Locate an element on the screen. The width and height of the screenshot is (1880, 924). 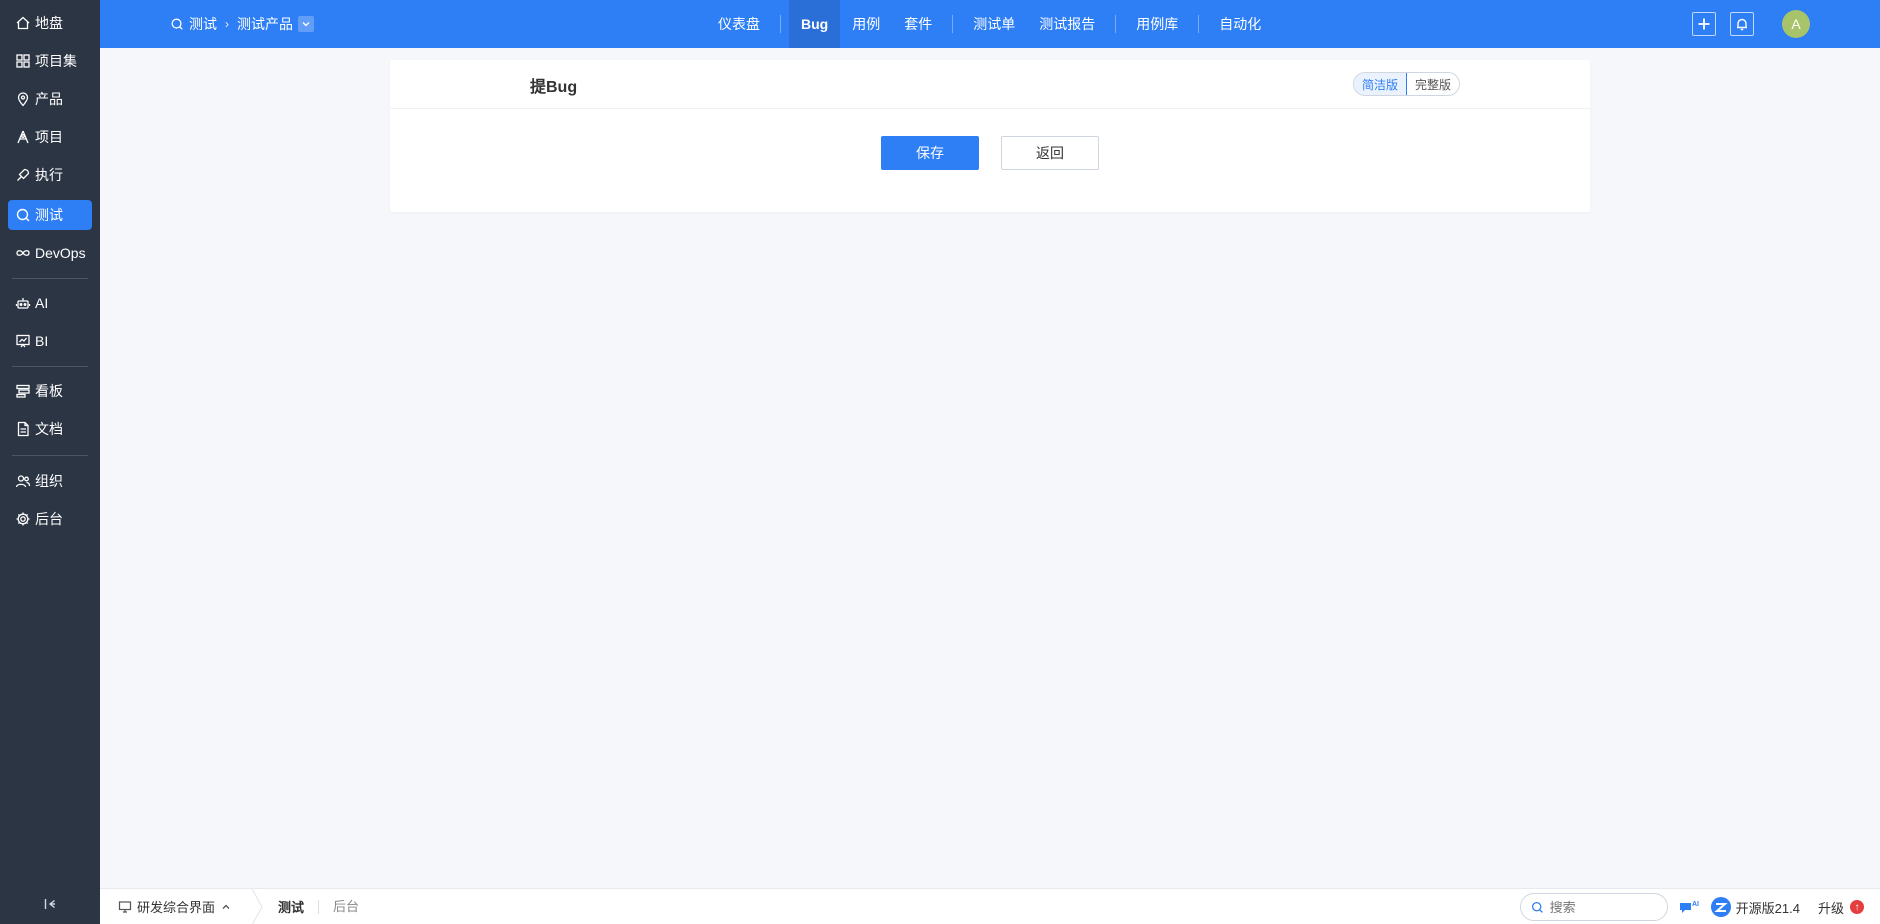
save-button: 保存 is located at coordinates (930, 153).